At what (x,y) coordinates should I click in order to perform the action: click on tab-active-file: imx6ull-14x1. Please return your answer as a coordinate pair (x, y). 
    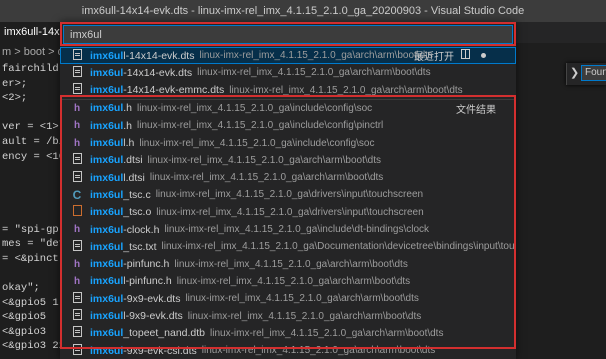
    Looking at the image, I should click on (31, 32).